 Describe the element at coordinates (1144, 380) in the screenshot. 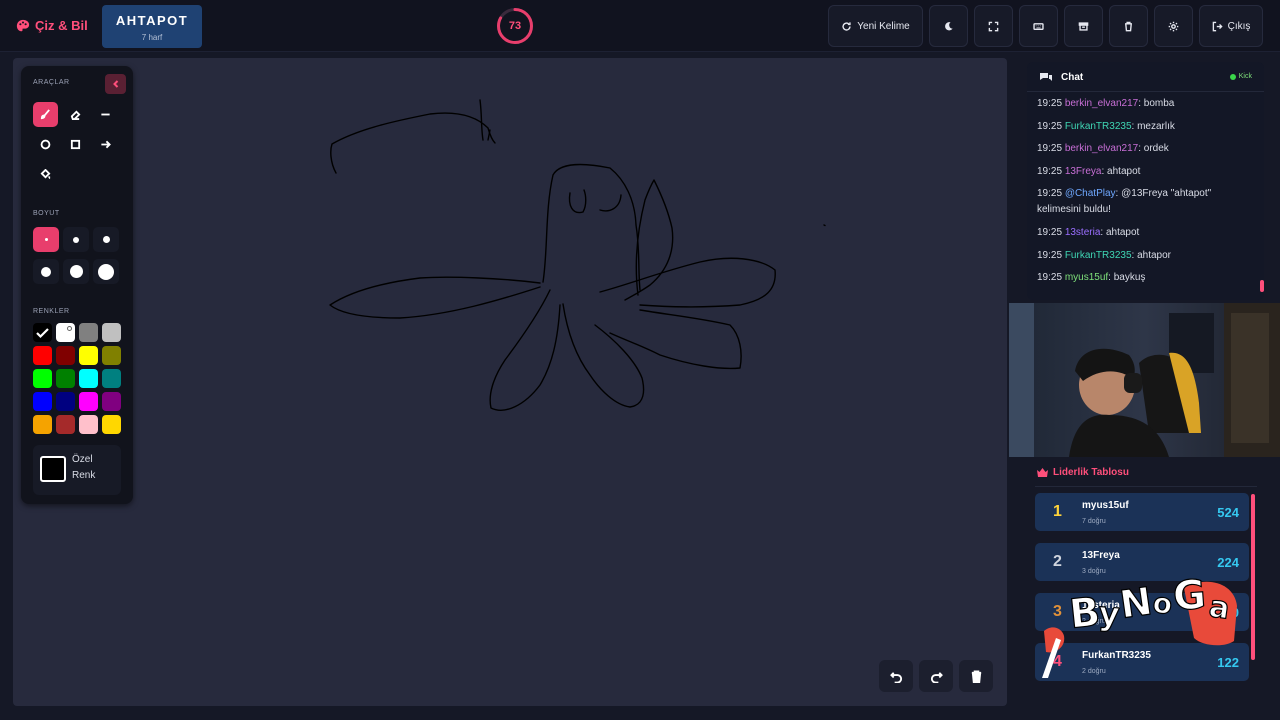

I see `webcam-feed` at that location.